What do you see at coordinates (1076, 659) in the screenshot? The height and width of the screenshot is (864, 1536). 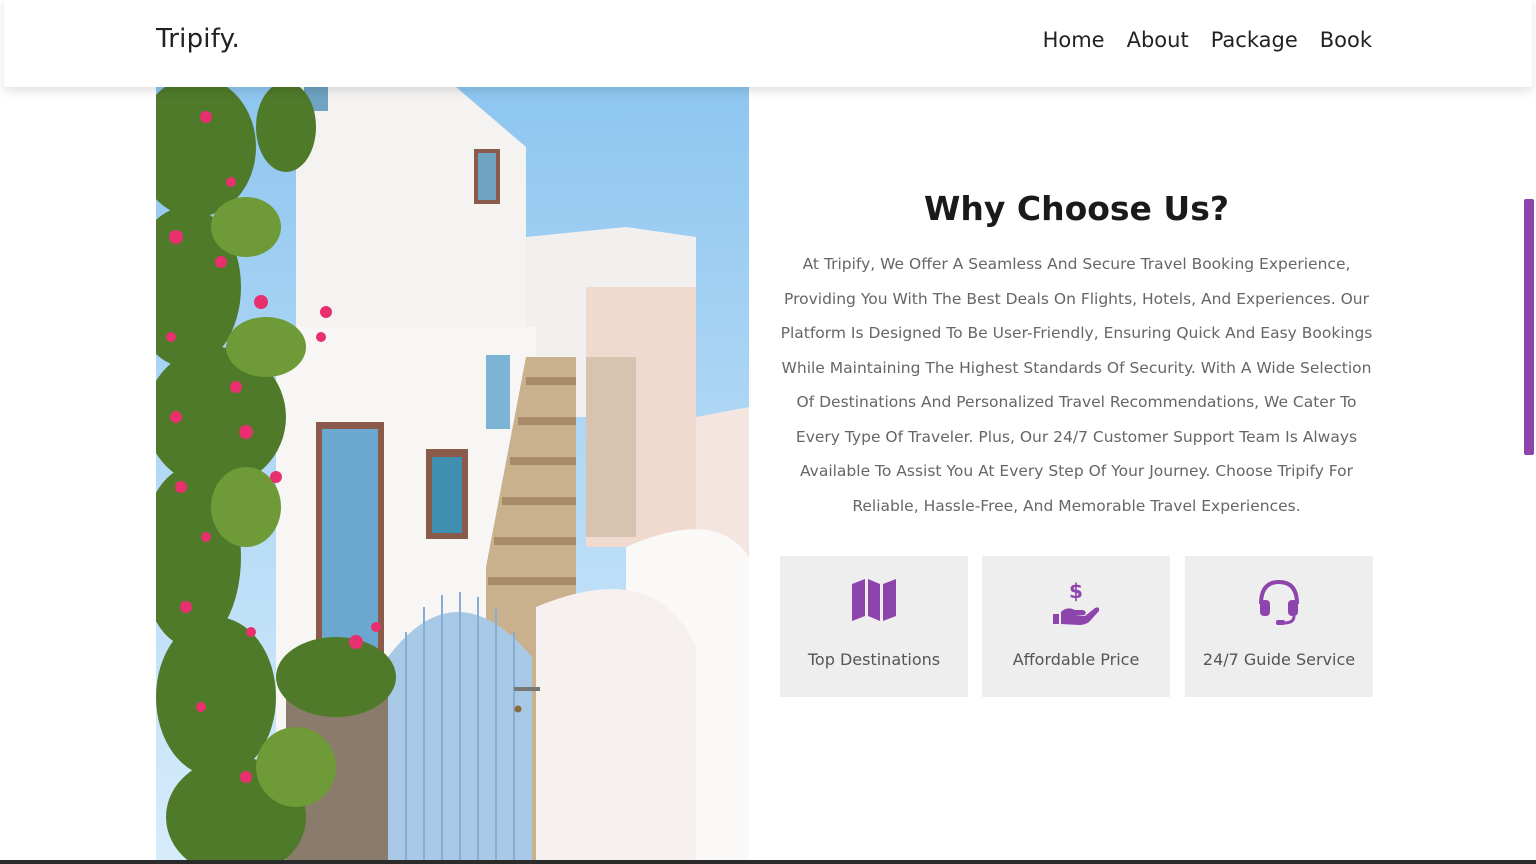 I see `feature-label: Affordable Price` at bounding box center [1076, 659].